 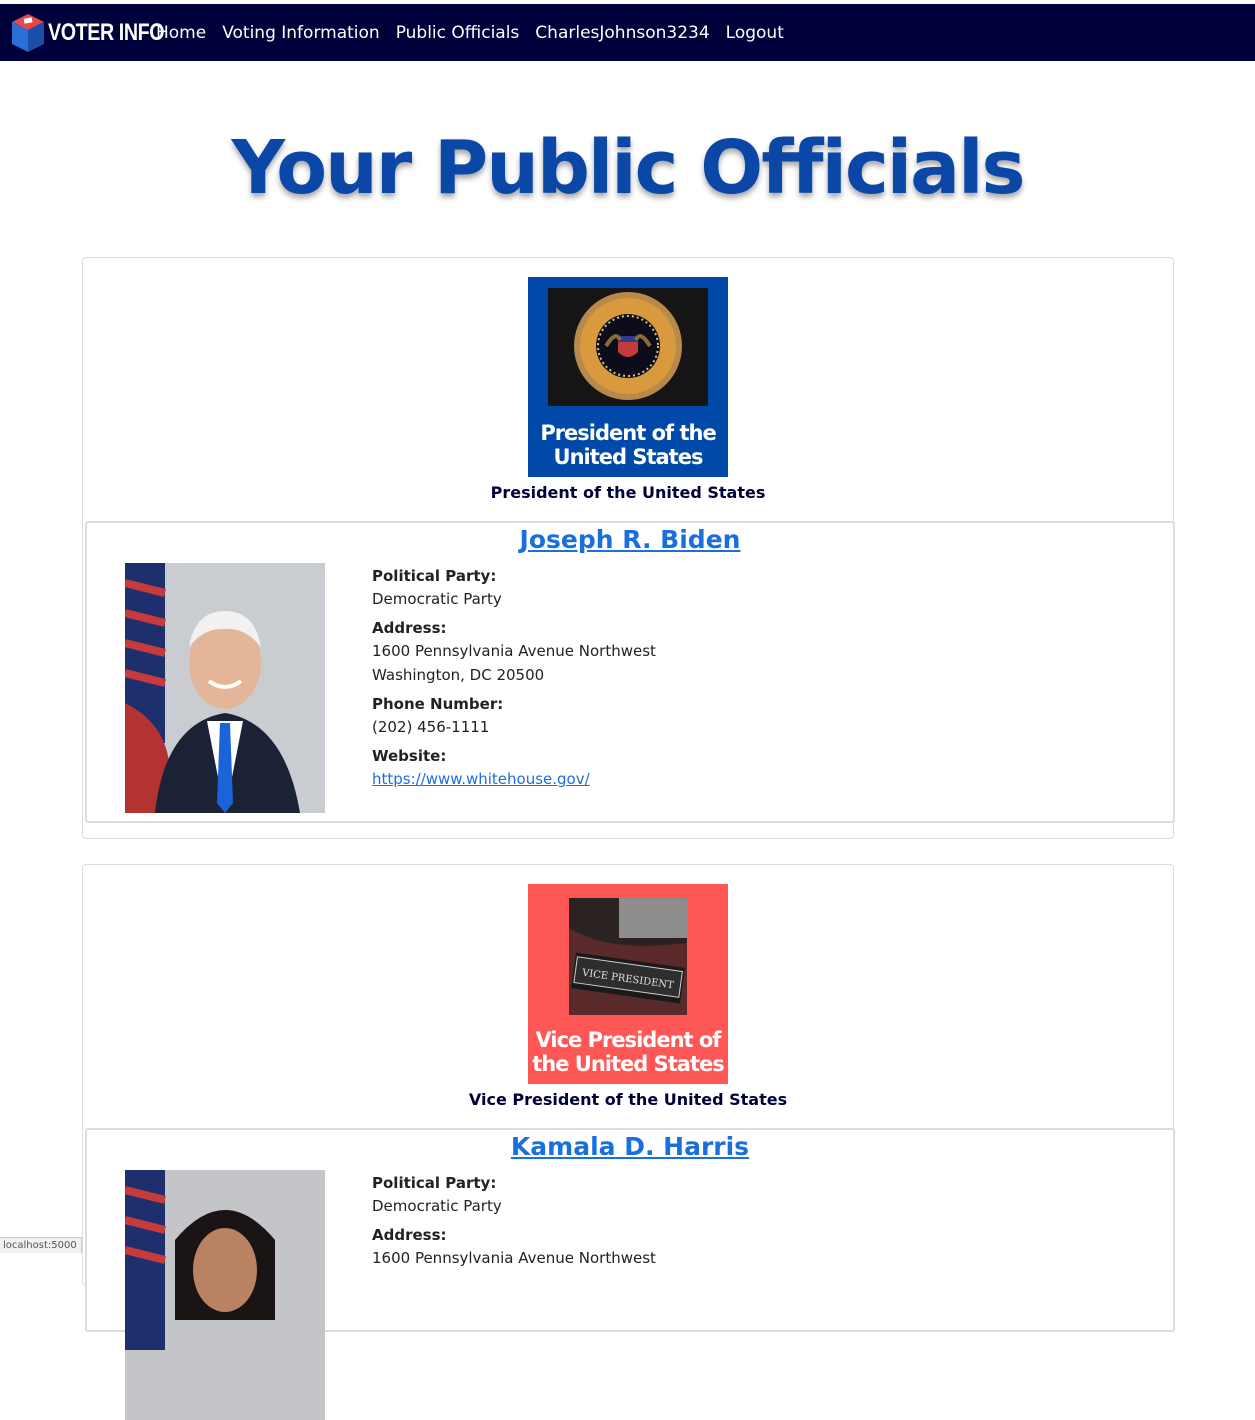 What do you see at coordinates (628, 445) in the screenshot?
I see `president-badge-caption: President of the United States` at bounding box center [628, 445].